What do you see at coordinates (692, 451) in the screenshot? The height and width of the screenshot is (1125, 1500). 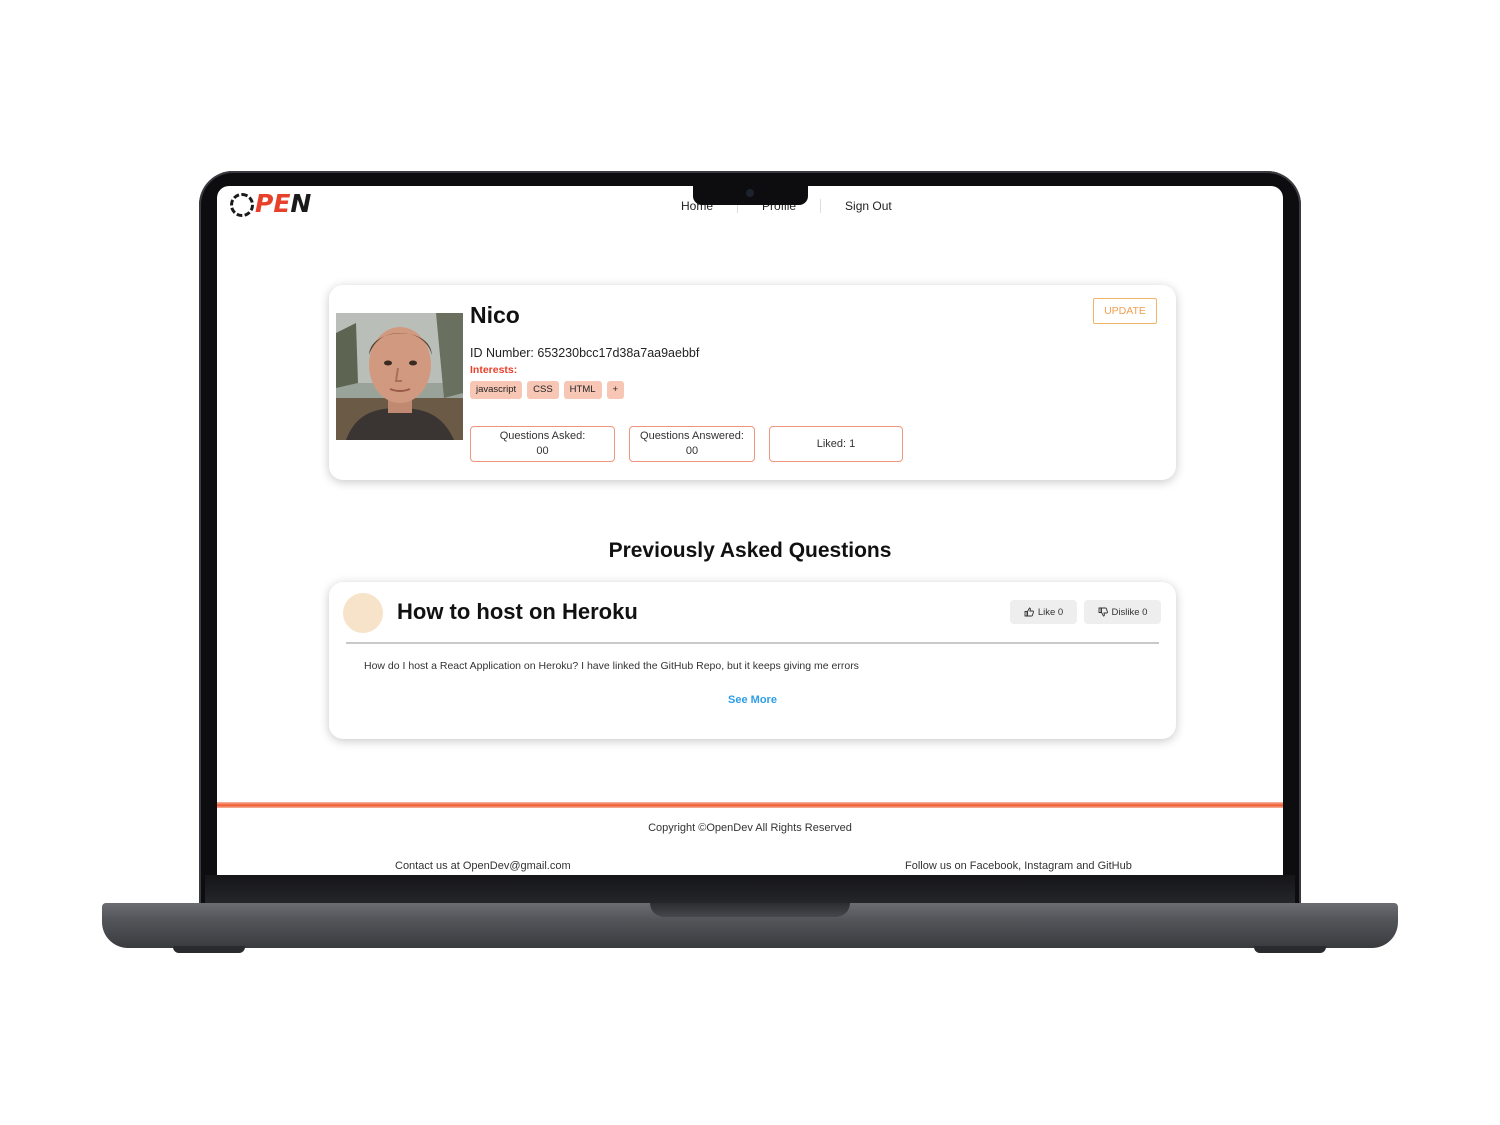 I see `stat-answered-value: 00` at bounding box center [692, 451].